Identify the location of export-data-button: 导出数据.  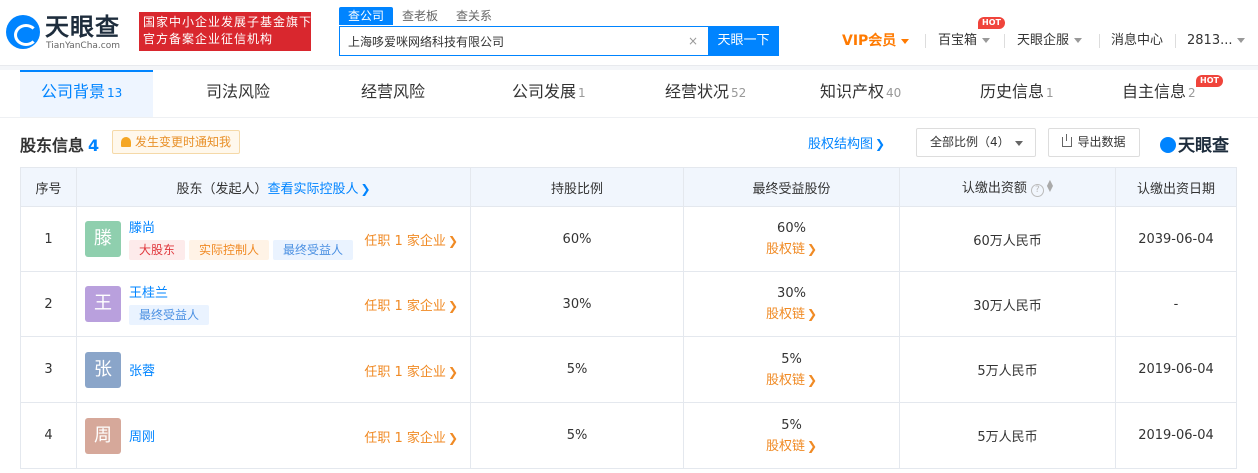
(1094, 142).